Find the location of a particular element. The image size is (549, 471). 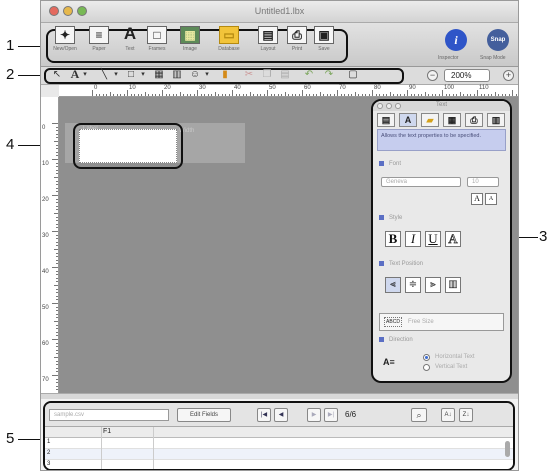

layout-tab-icon: ▤ is located at coordinates (386, 120).